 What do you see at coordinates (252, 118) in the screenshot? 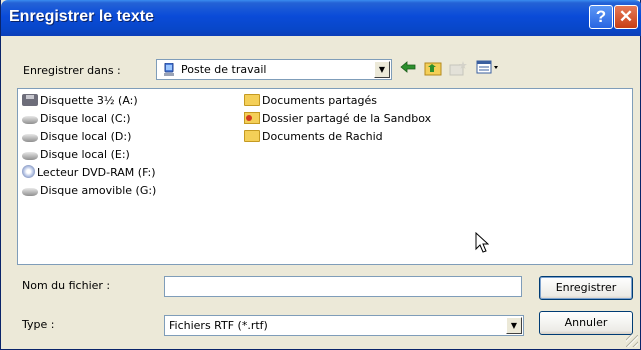
I see `shared-folder-icon` at bounding box center [252, 118].